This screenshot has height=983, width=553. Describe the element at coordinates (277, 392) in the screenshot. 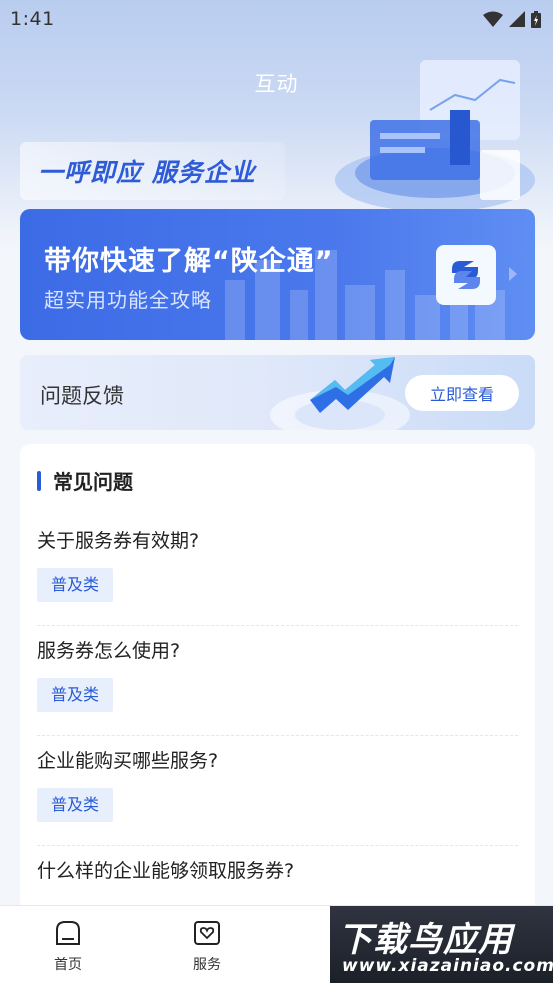

I see `feedback-banner: 问题反馈 立即查看` at that location.